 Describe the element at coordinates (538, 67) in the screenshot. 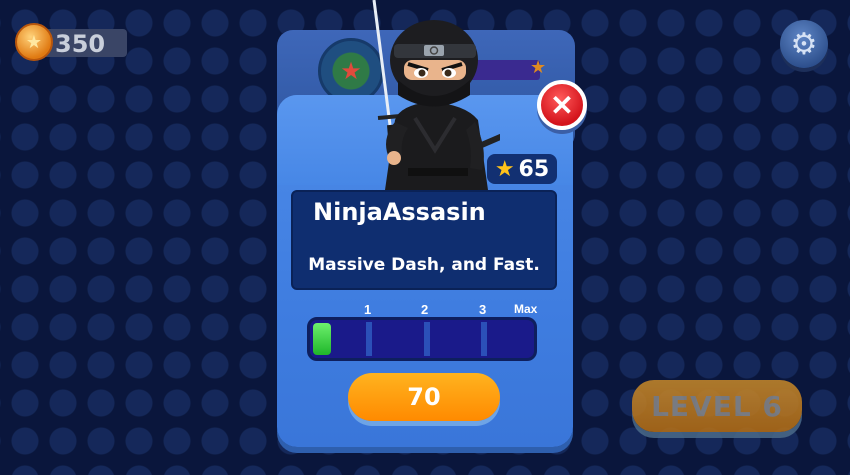

I see `profile-star-icon: ★` at that location.